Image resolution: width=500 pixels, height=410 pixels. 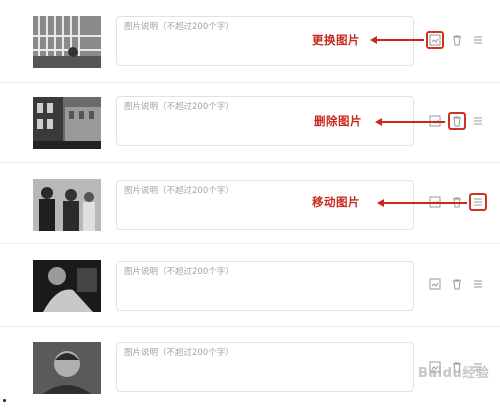 What do you see at coordinates (265, 121) in the screenshot?
I see `caption-field-2: 图片说明（不超过200个字）` at bounding box center [265, 121].